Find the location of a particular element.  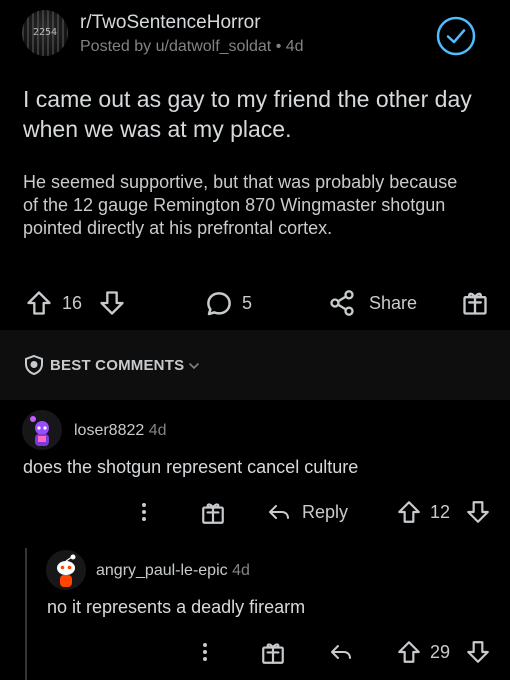

award-button is located at coordinates (475, 303).